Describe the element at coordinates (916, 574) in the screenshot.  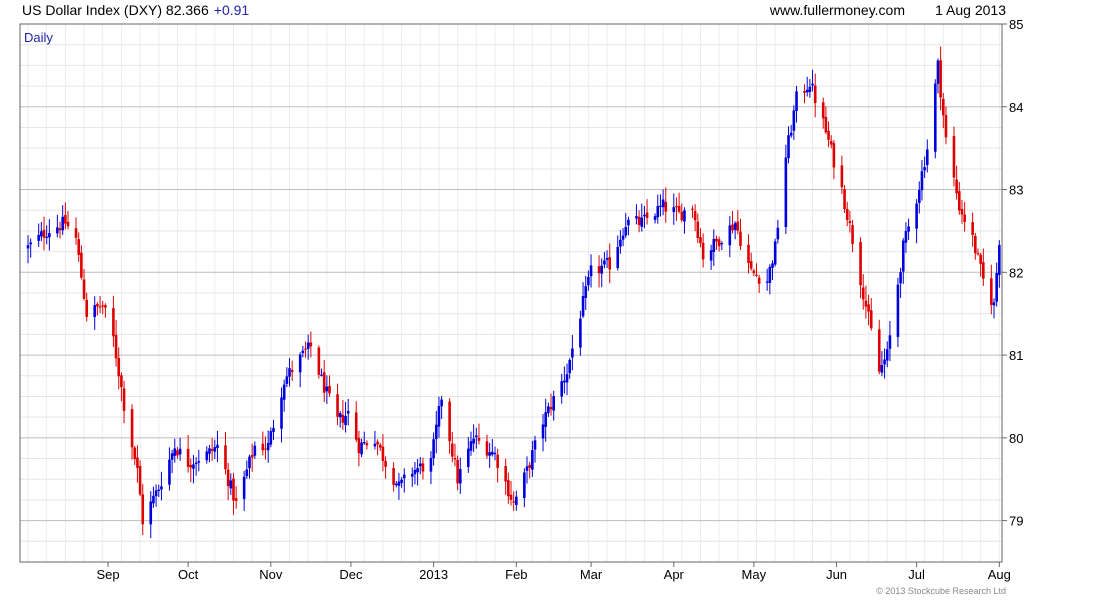
I see `x-tick-label: Jul` at that location.